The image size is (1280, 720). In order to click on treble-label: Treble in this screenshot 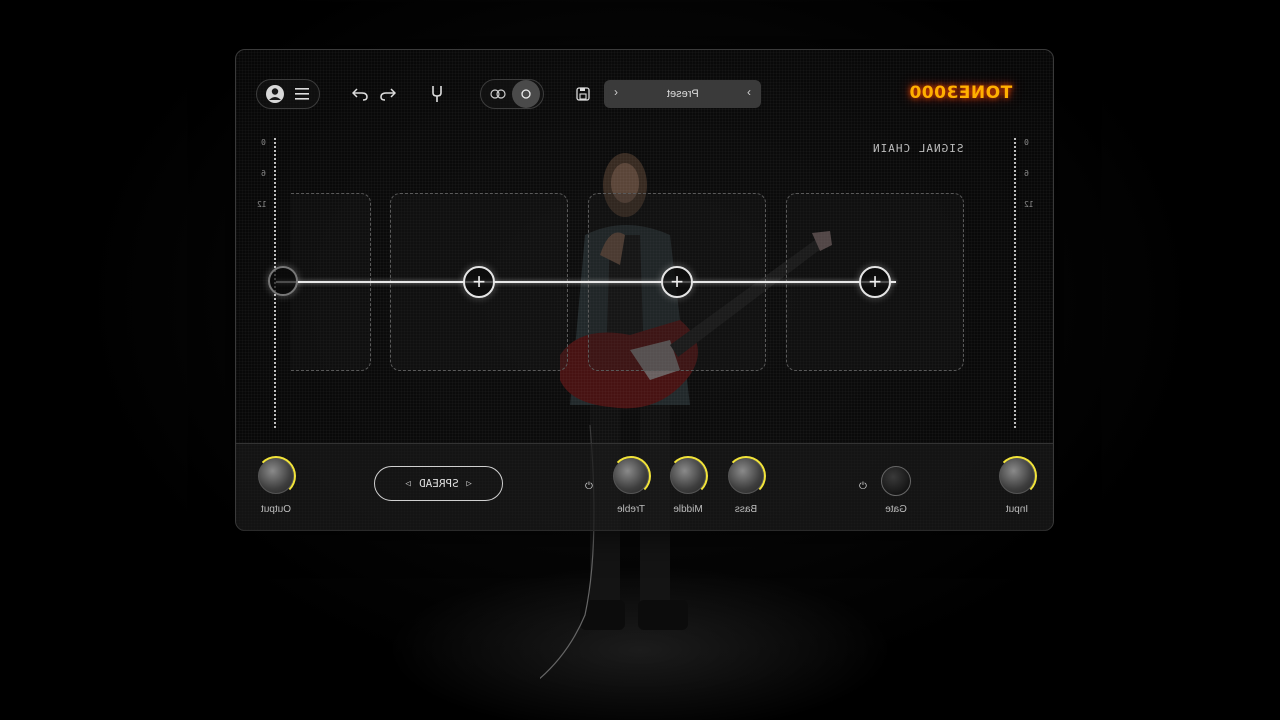, I will do `click(631, 509)`.